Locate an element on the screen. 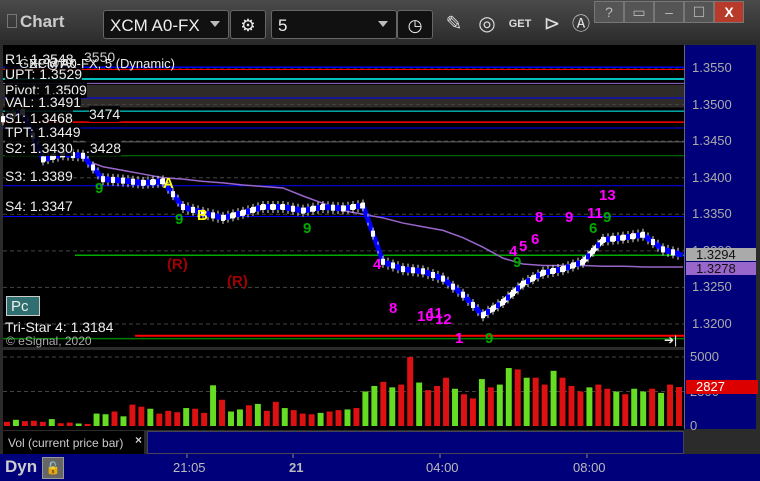  price-tick-label: 1.3200 is located at coordinates (712, 323).